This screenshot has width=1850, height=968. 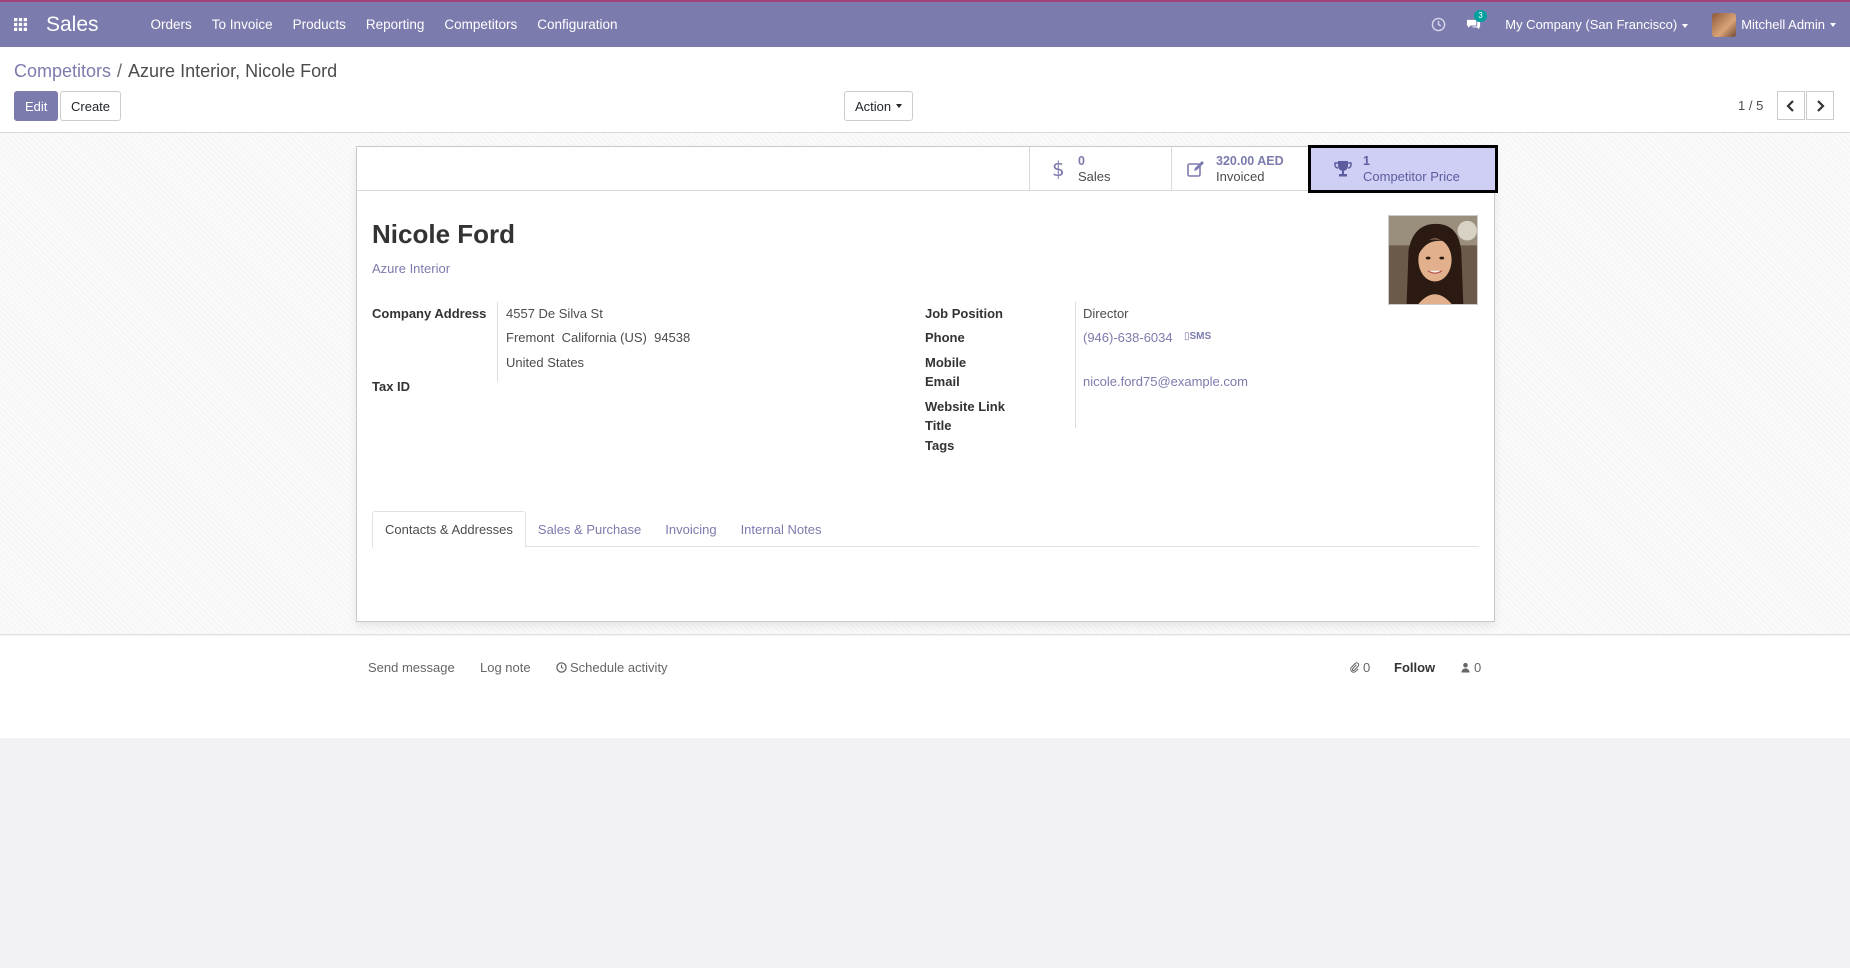 I want to click on invoiced-label: Invoiced, so click(x=1240, y=176).